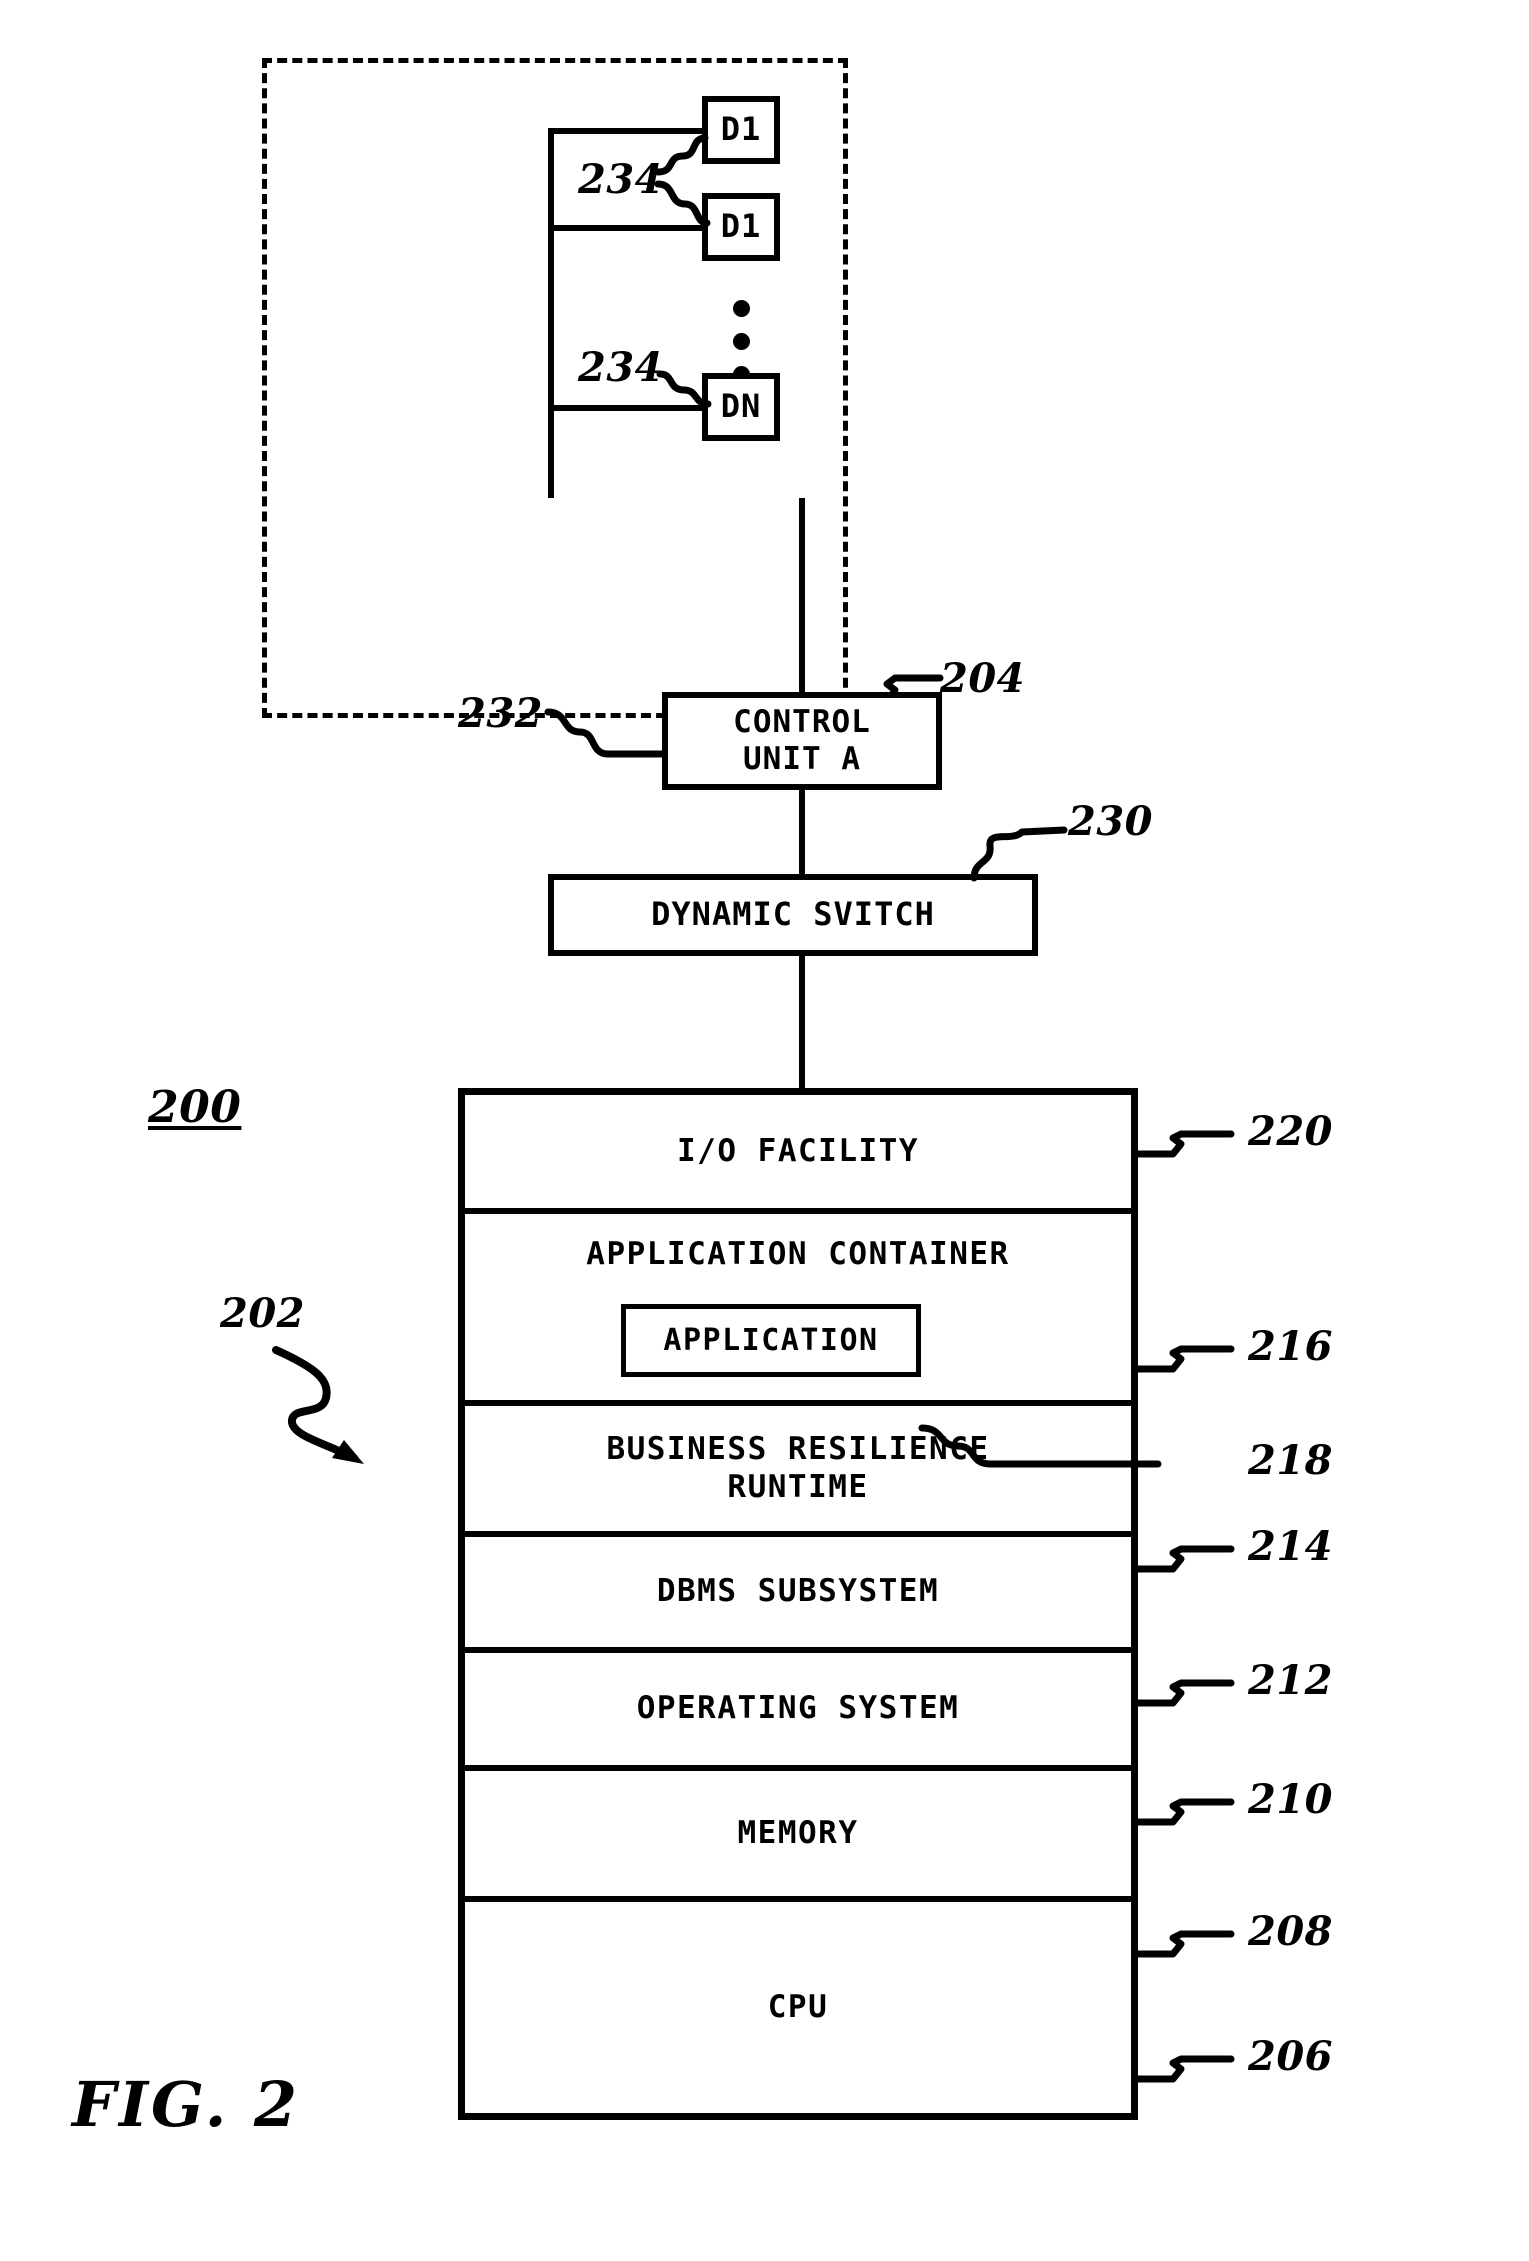 The width and height of the screenshot is (1529, 2261). I want to click on stack-row-memory: MEMORY, so click(798, 1836).